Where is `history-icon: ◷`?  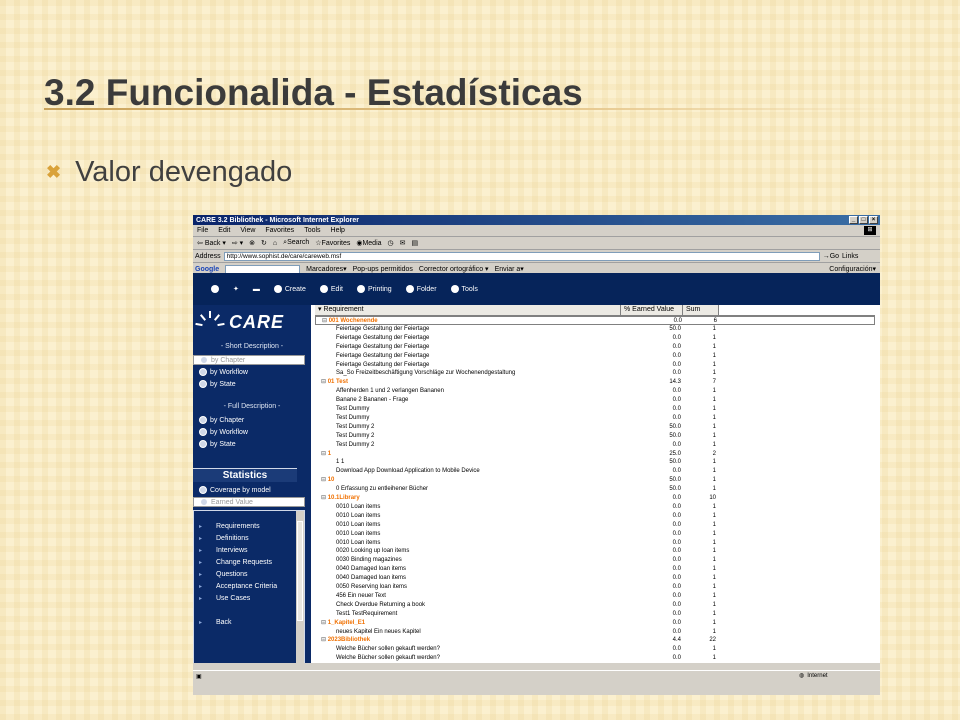 history-icon: ◷ is located at coordinates (391, 243).